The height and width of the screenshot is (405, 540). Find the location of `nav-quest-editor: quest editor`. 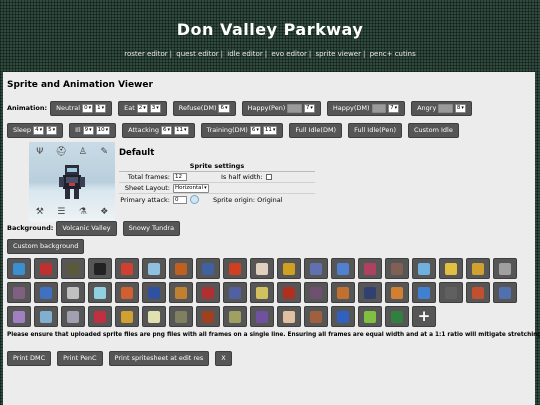

nav-quest-editor: quest editor is located at coordinates (197, 54).